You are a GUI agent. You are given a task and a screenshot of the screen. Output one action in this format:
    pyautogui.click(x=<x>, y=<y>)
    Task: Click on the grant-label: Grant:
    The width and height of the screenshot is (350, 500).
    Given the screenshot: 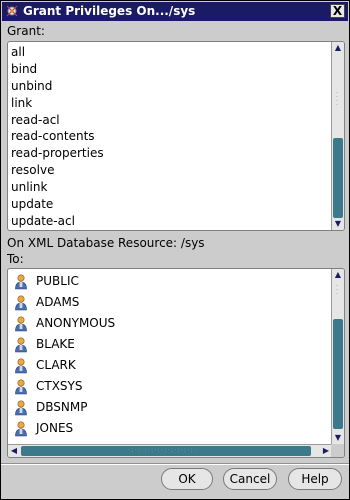 What is the action you would take?
    pyautogui.click(x=26, y=31)
    